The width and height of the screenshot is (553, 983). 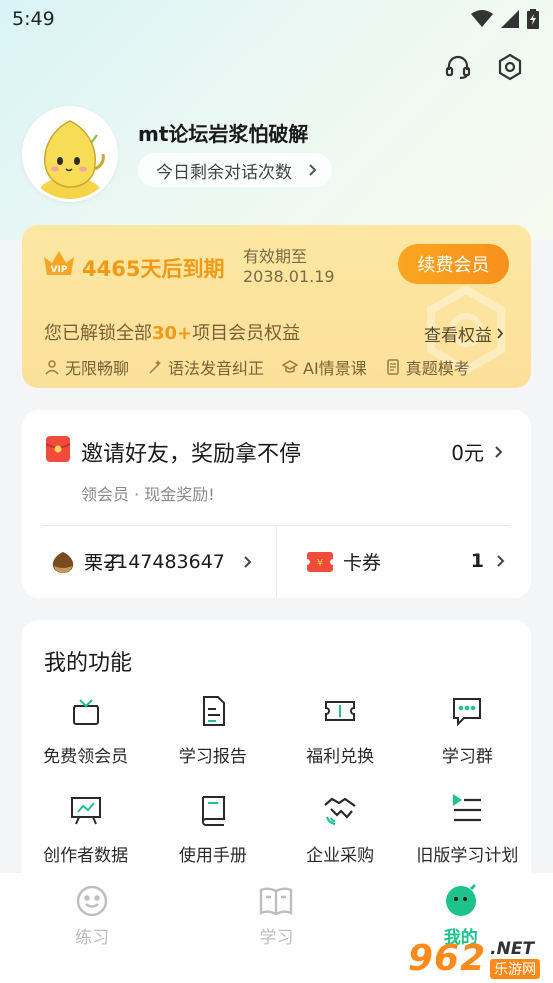 I want to click on function-item-free-vip: 免费领会员, so click(x=85, y=729).